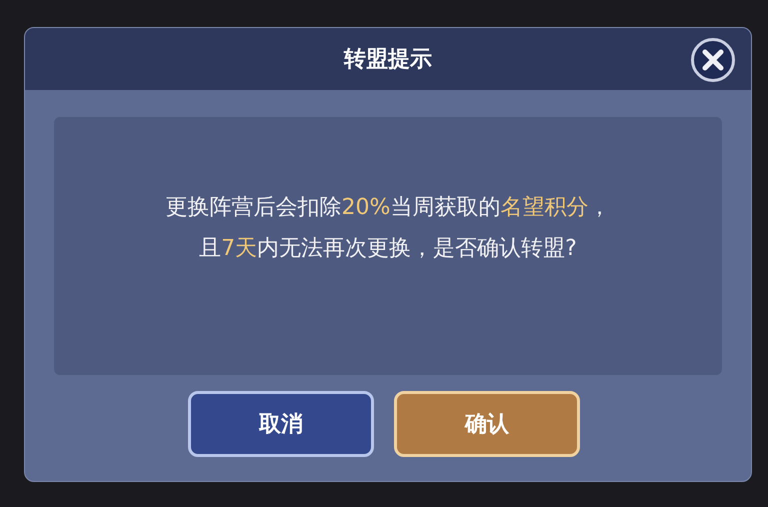  Describe the element at coordinates (388, 60) in the screenshot. I see `dialog-title: 转盟提示` at that location.